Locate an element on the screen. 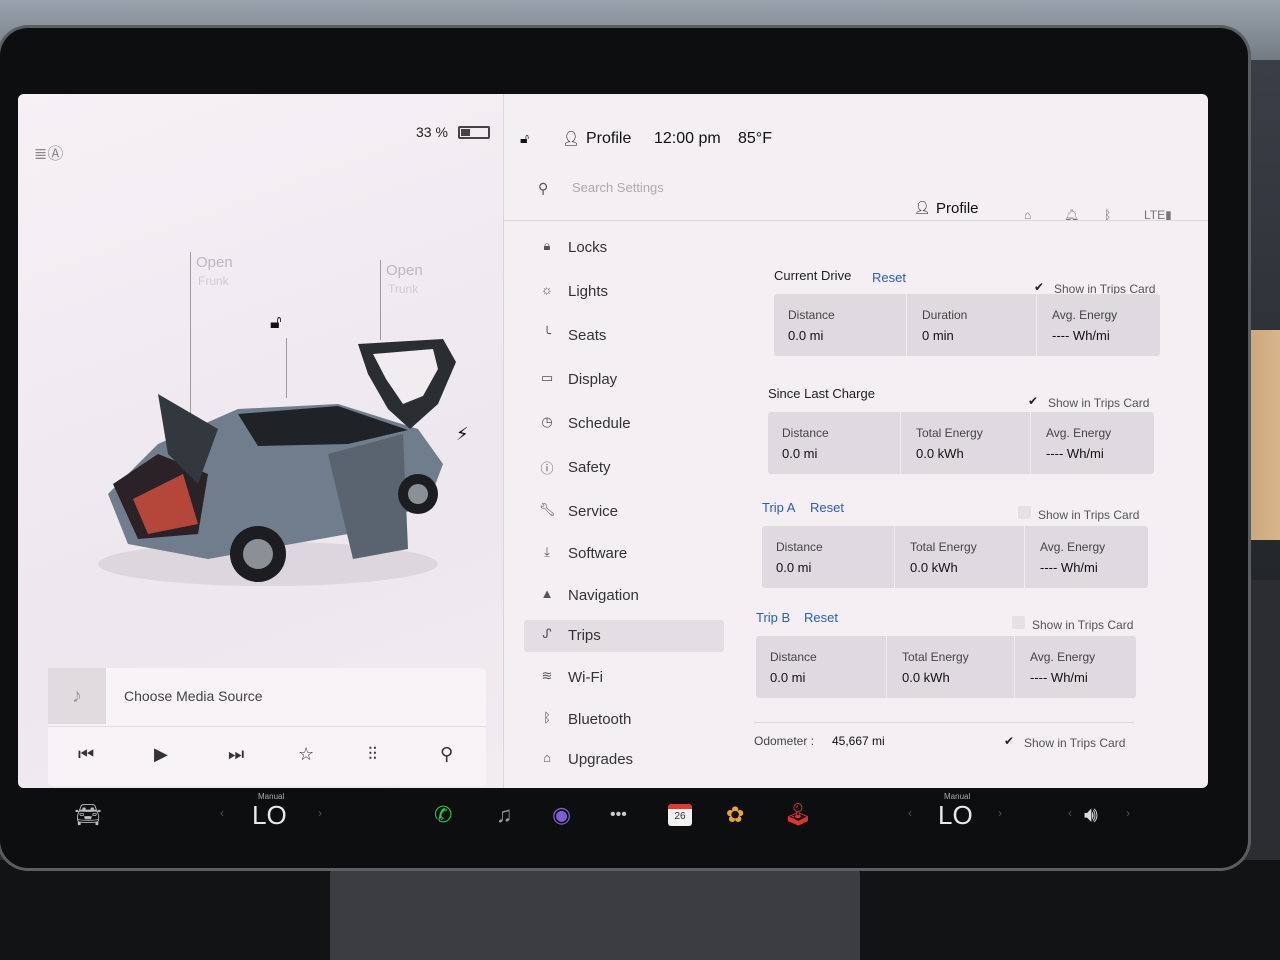  trip-a-reset: Reset is located at coordinates (827, 507).